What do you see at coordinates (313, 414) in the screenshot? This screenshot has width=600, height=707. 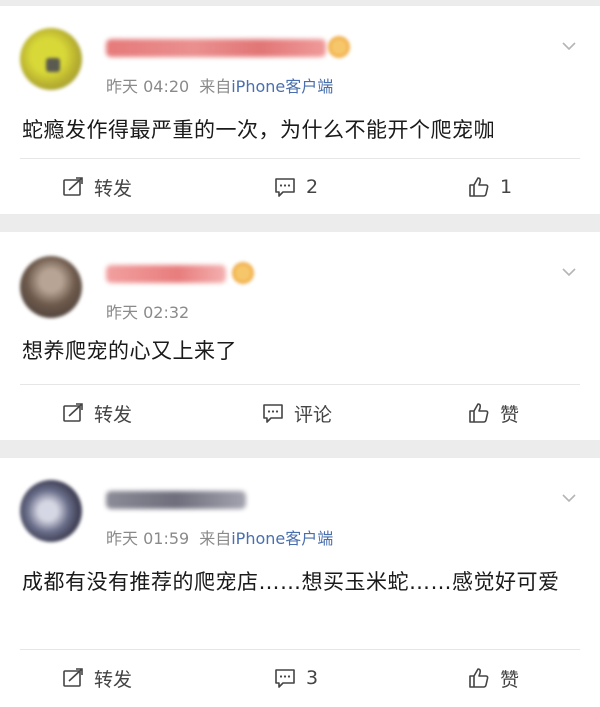 I see `comment-label: 评论` at bounding box center [313, 414].